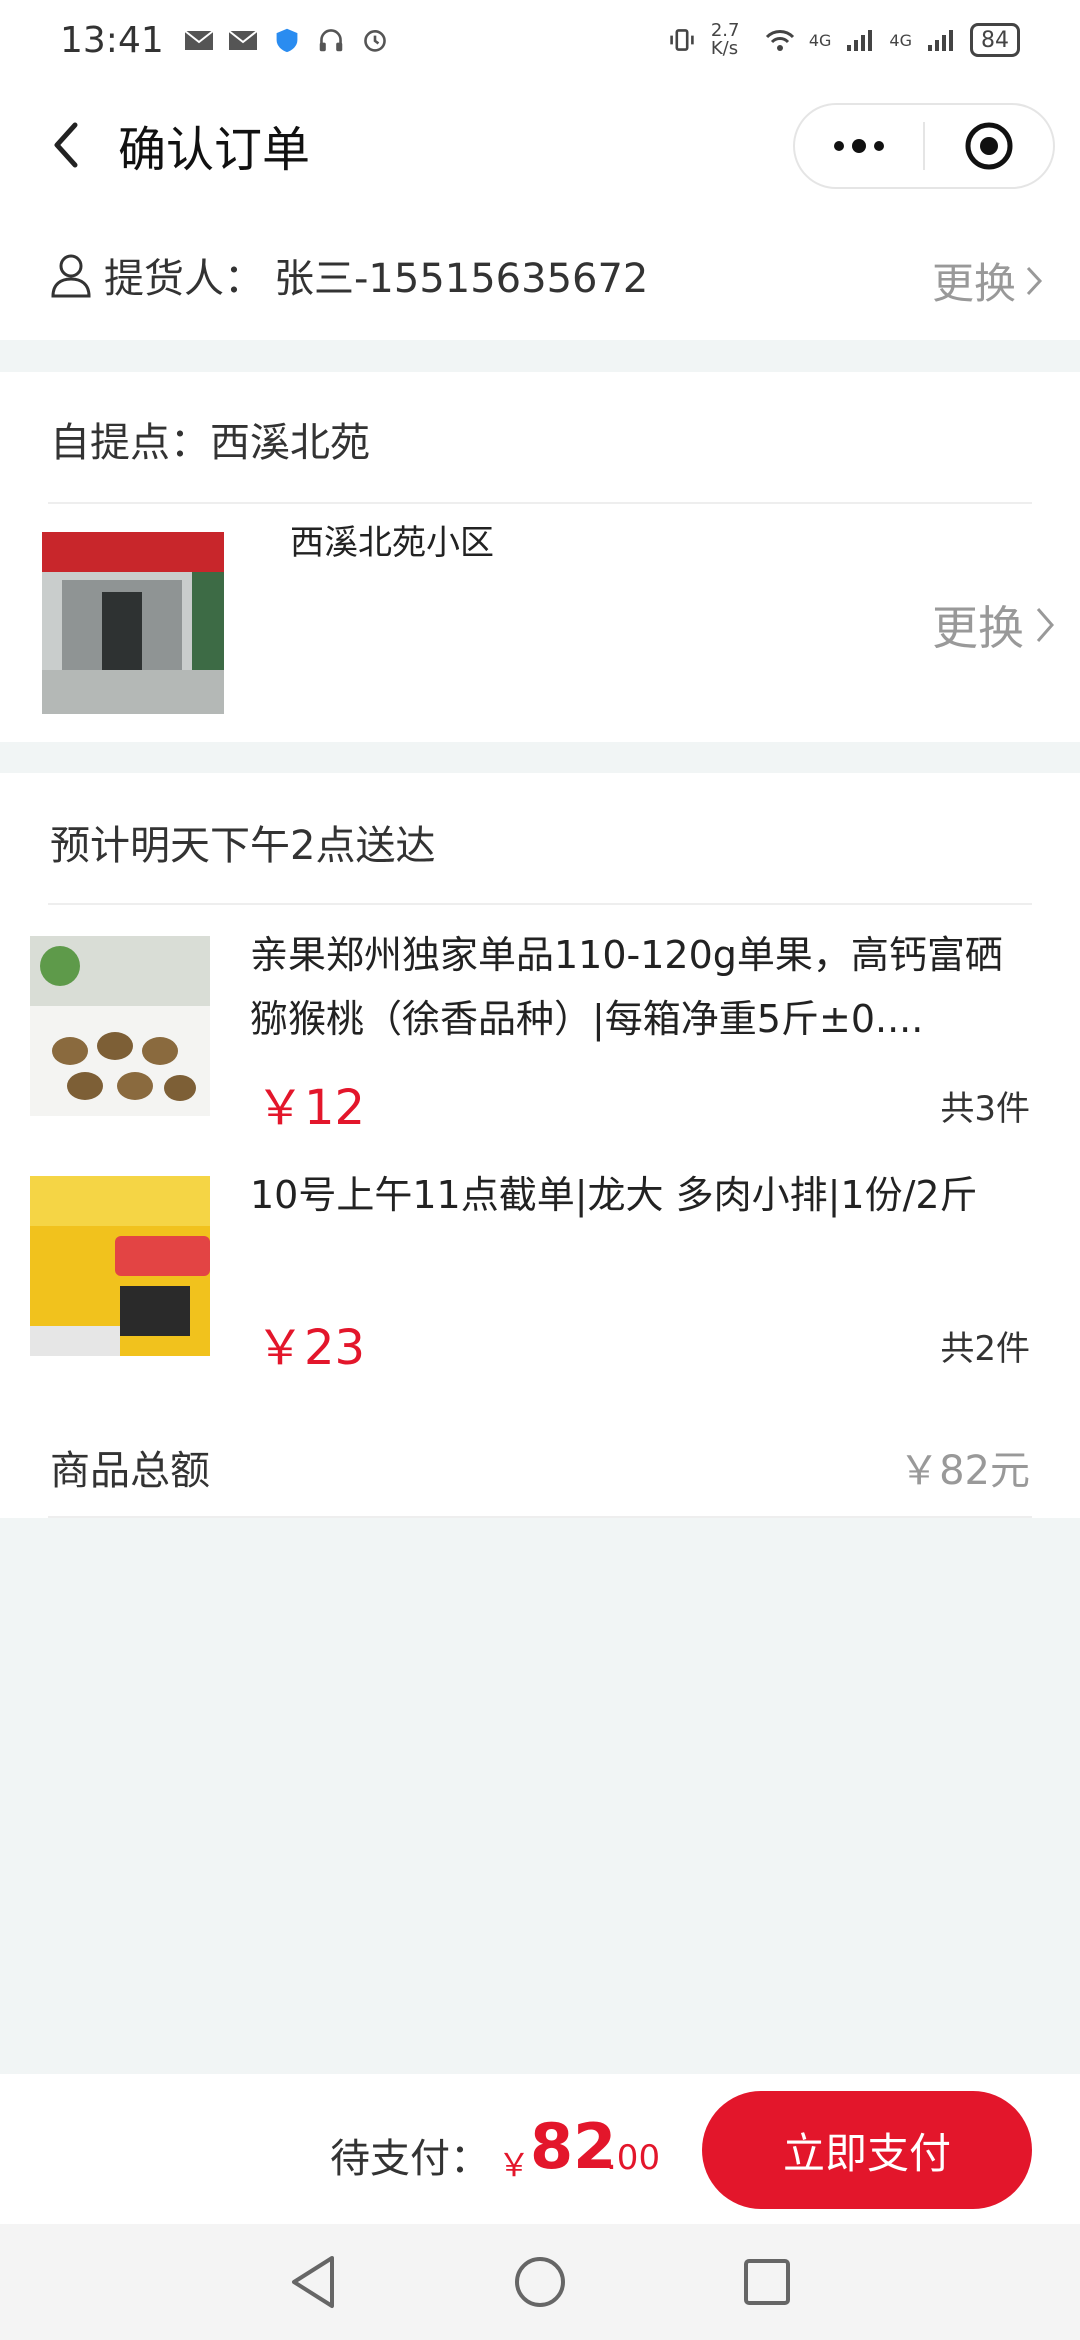  Describe the element at coordinates (820, 40) in the screenshot. I see `signal-label-1: 4G` at that location.